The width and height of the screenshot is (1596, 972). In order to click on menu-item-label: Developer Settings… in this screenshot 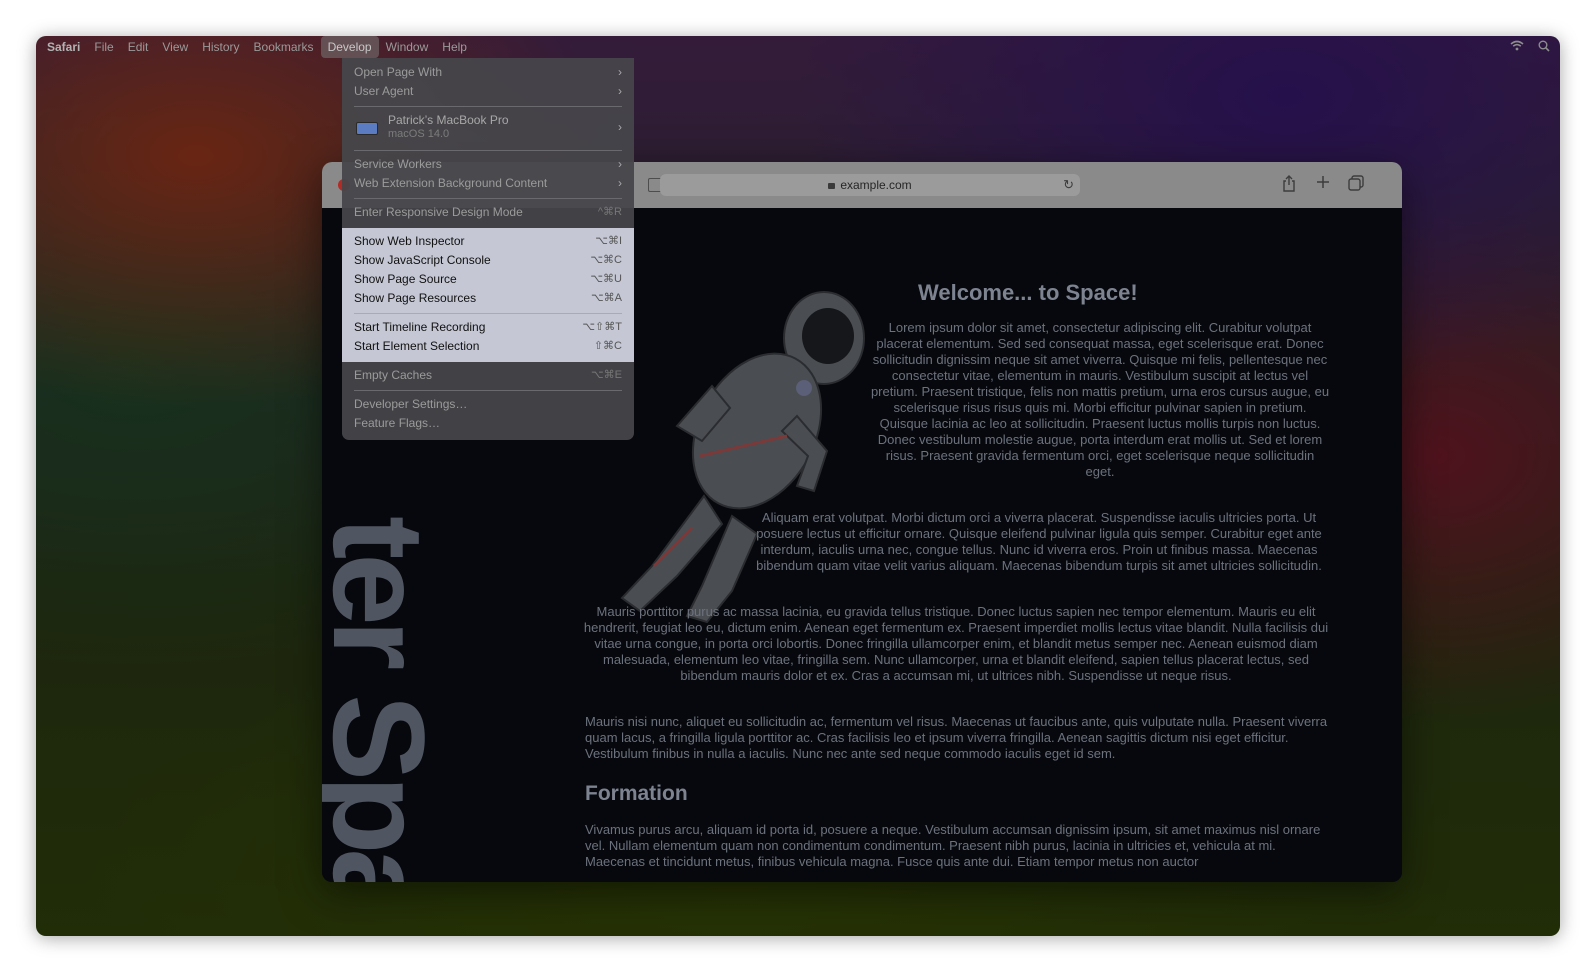, I will do `click(411, 404)`.